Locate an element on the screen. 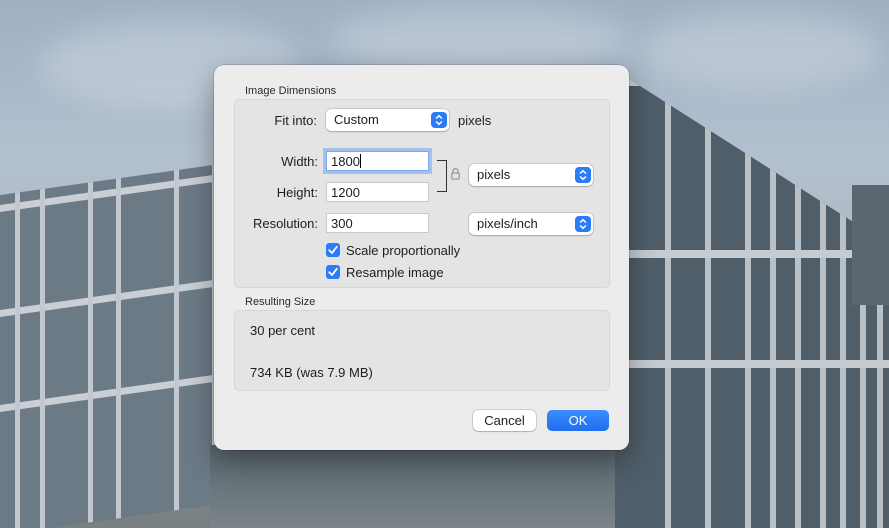 This screenshot has height=528, width=889. fit-into-label: Fit into: is located at coordinates (295, 120).